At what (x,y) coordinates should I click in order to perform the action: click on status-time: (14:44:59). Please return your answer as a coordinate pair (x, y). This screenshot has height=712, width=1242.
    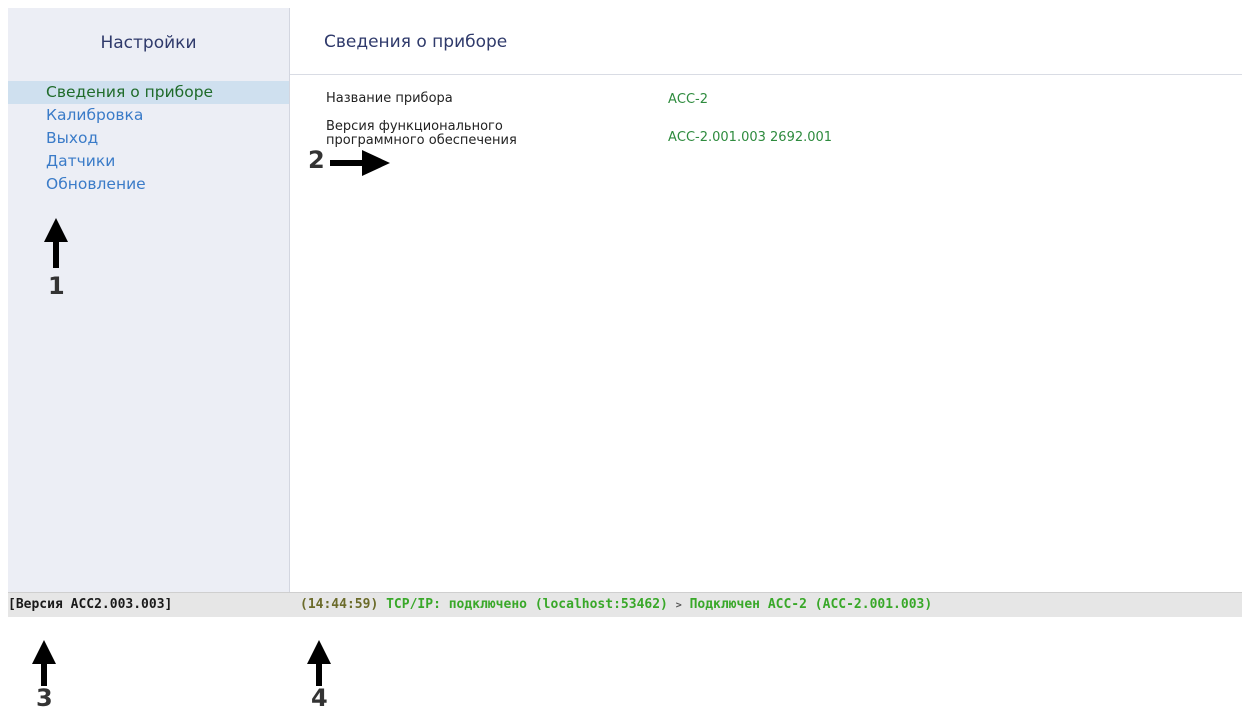
    Looking at the image, I should click on (339, 604).